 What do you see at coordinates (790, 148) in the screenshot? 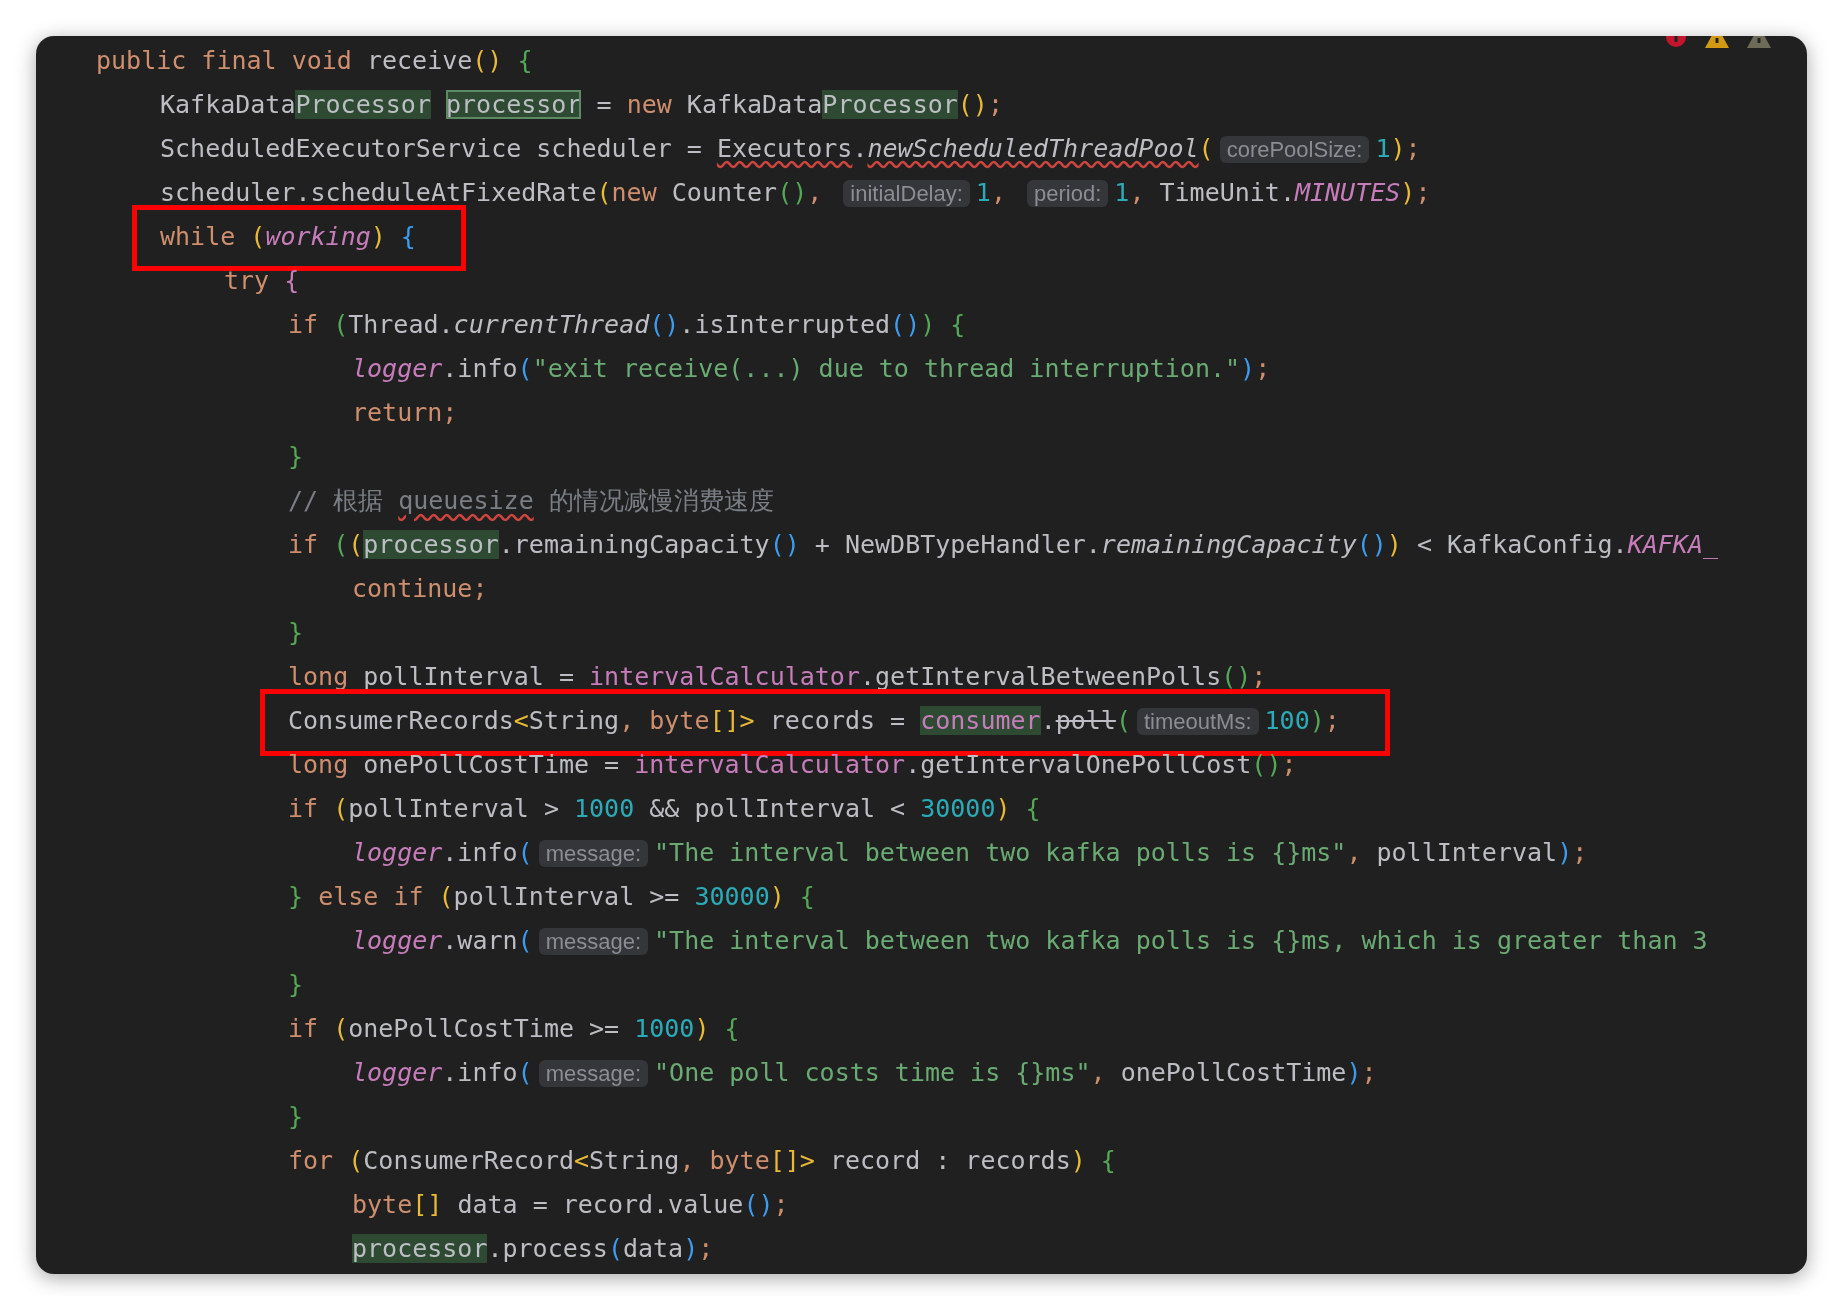
I see `code-line: ScheduledExecutorService scheduler = Executors.newScheduledThreadPool( corePoolSize: 1);` at bounding box center [790, 148].